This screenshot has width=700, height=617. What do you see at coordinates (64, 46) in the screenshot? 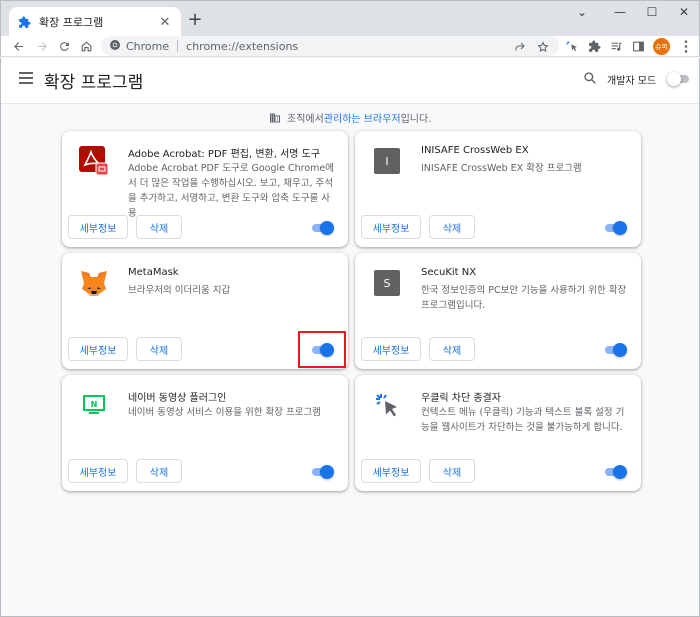
I see `reload-icon` at bounding box center [64, 46].